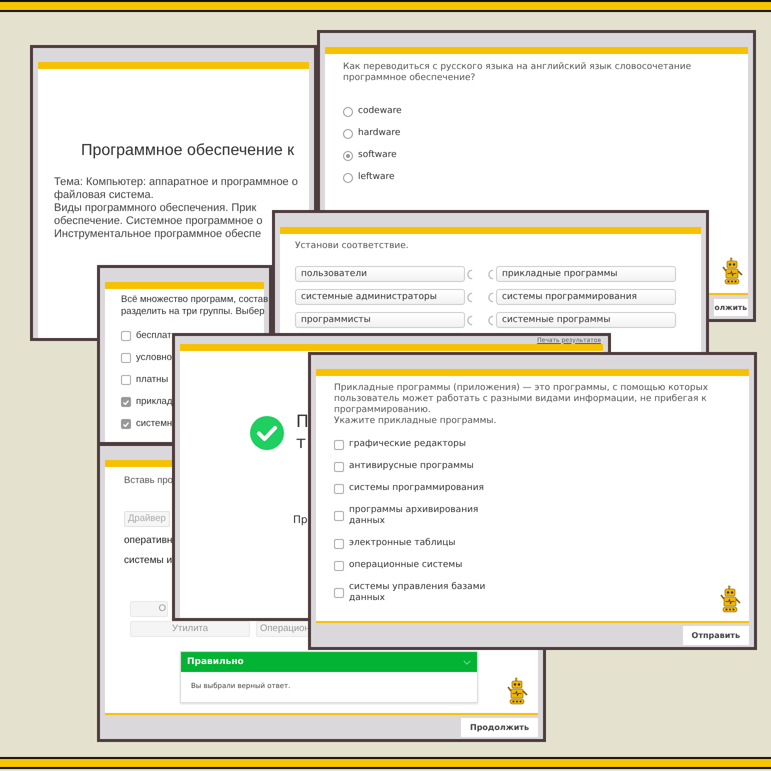  I want to click on match-item: программисты, so click(380, 320).